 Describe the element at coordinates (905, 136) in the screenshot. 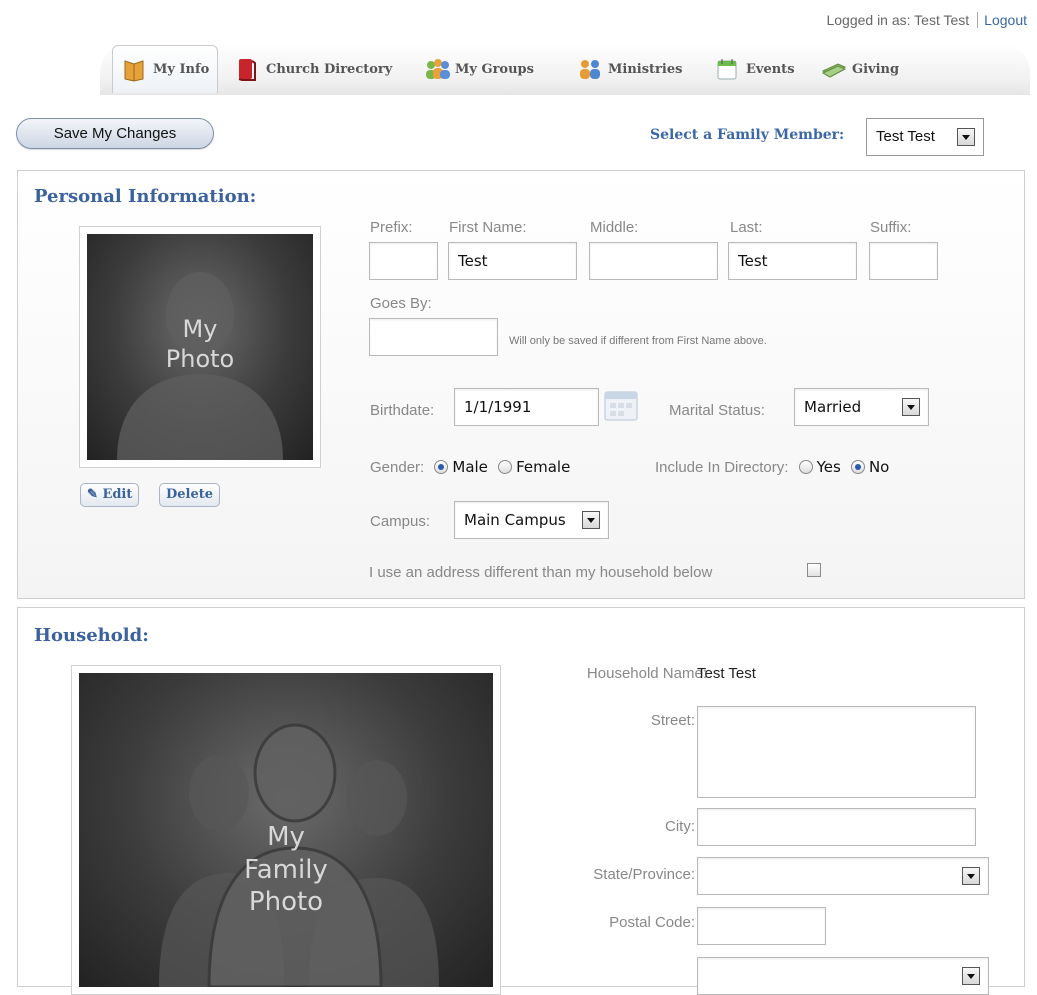

I see `family-member-value: Test Test` at that location.